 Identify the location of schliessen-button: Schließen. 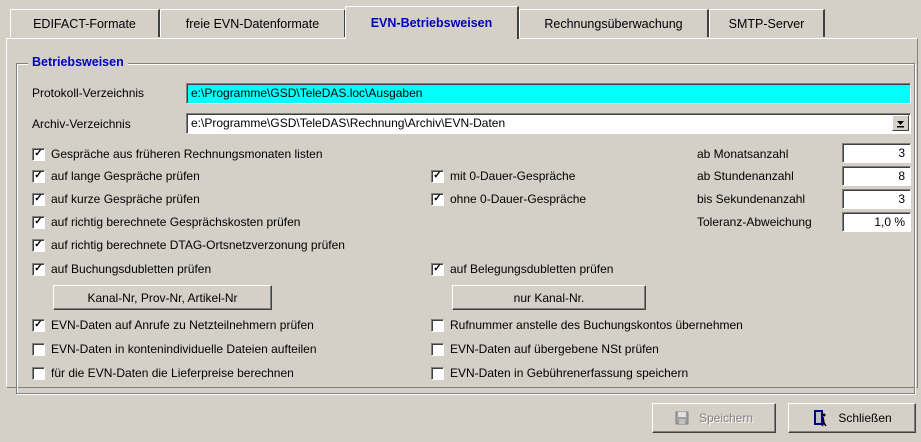
(852, 418).